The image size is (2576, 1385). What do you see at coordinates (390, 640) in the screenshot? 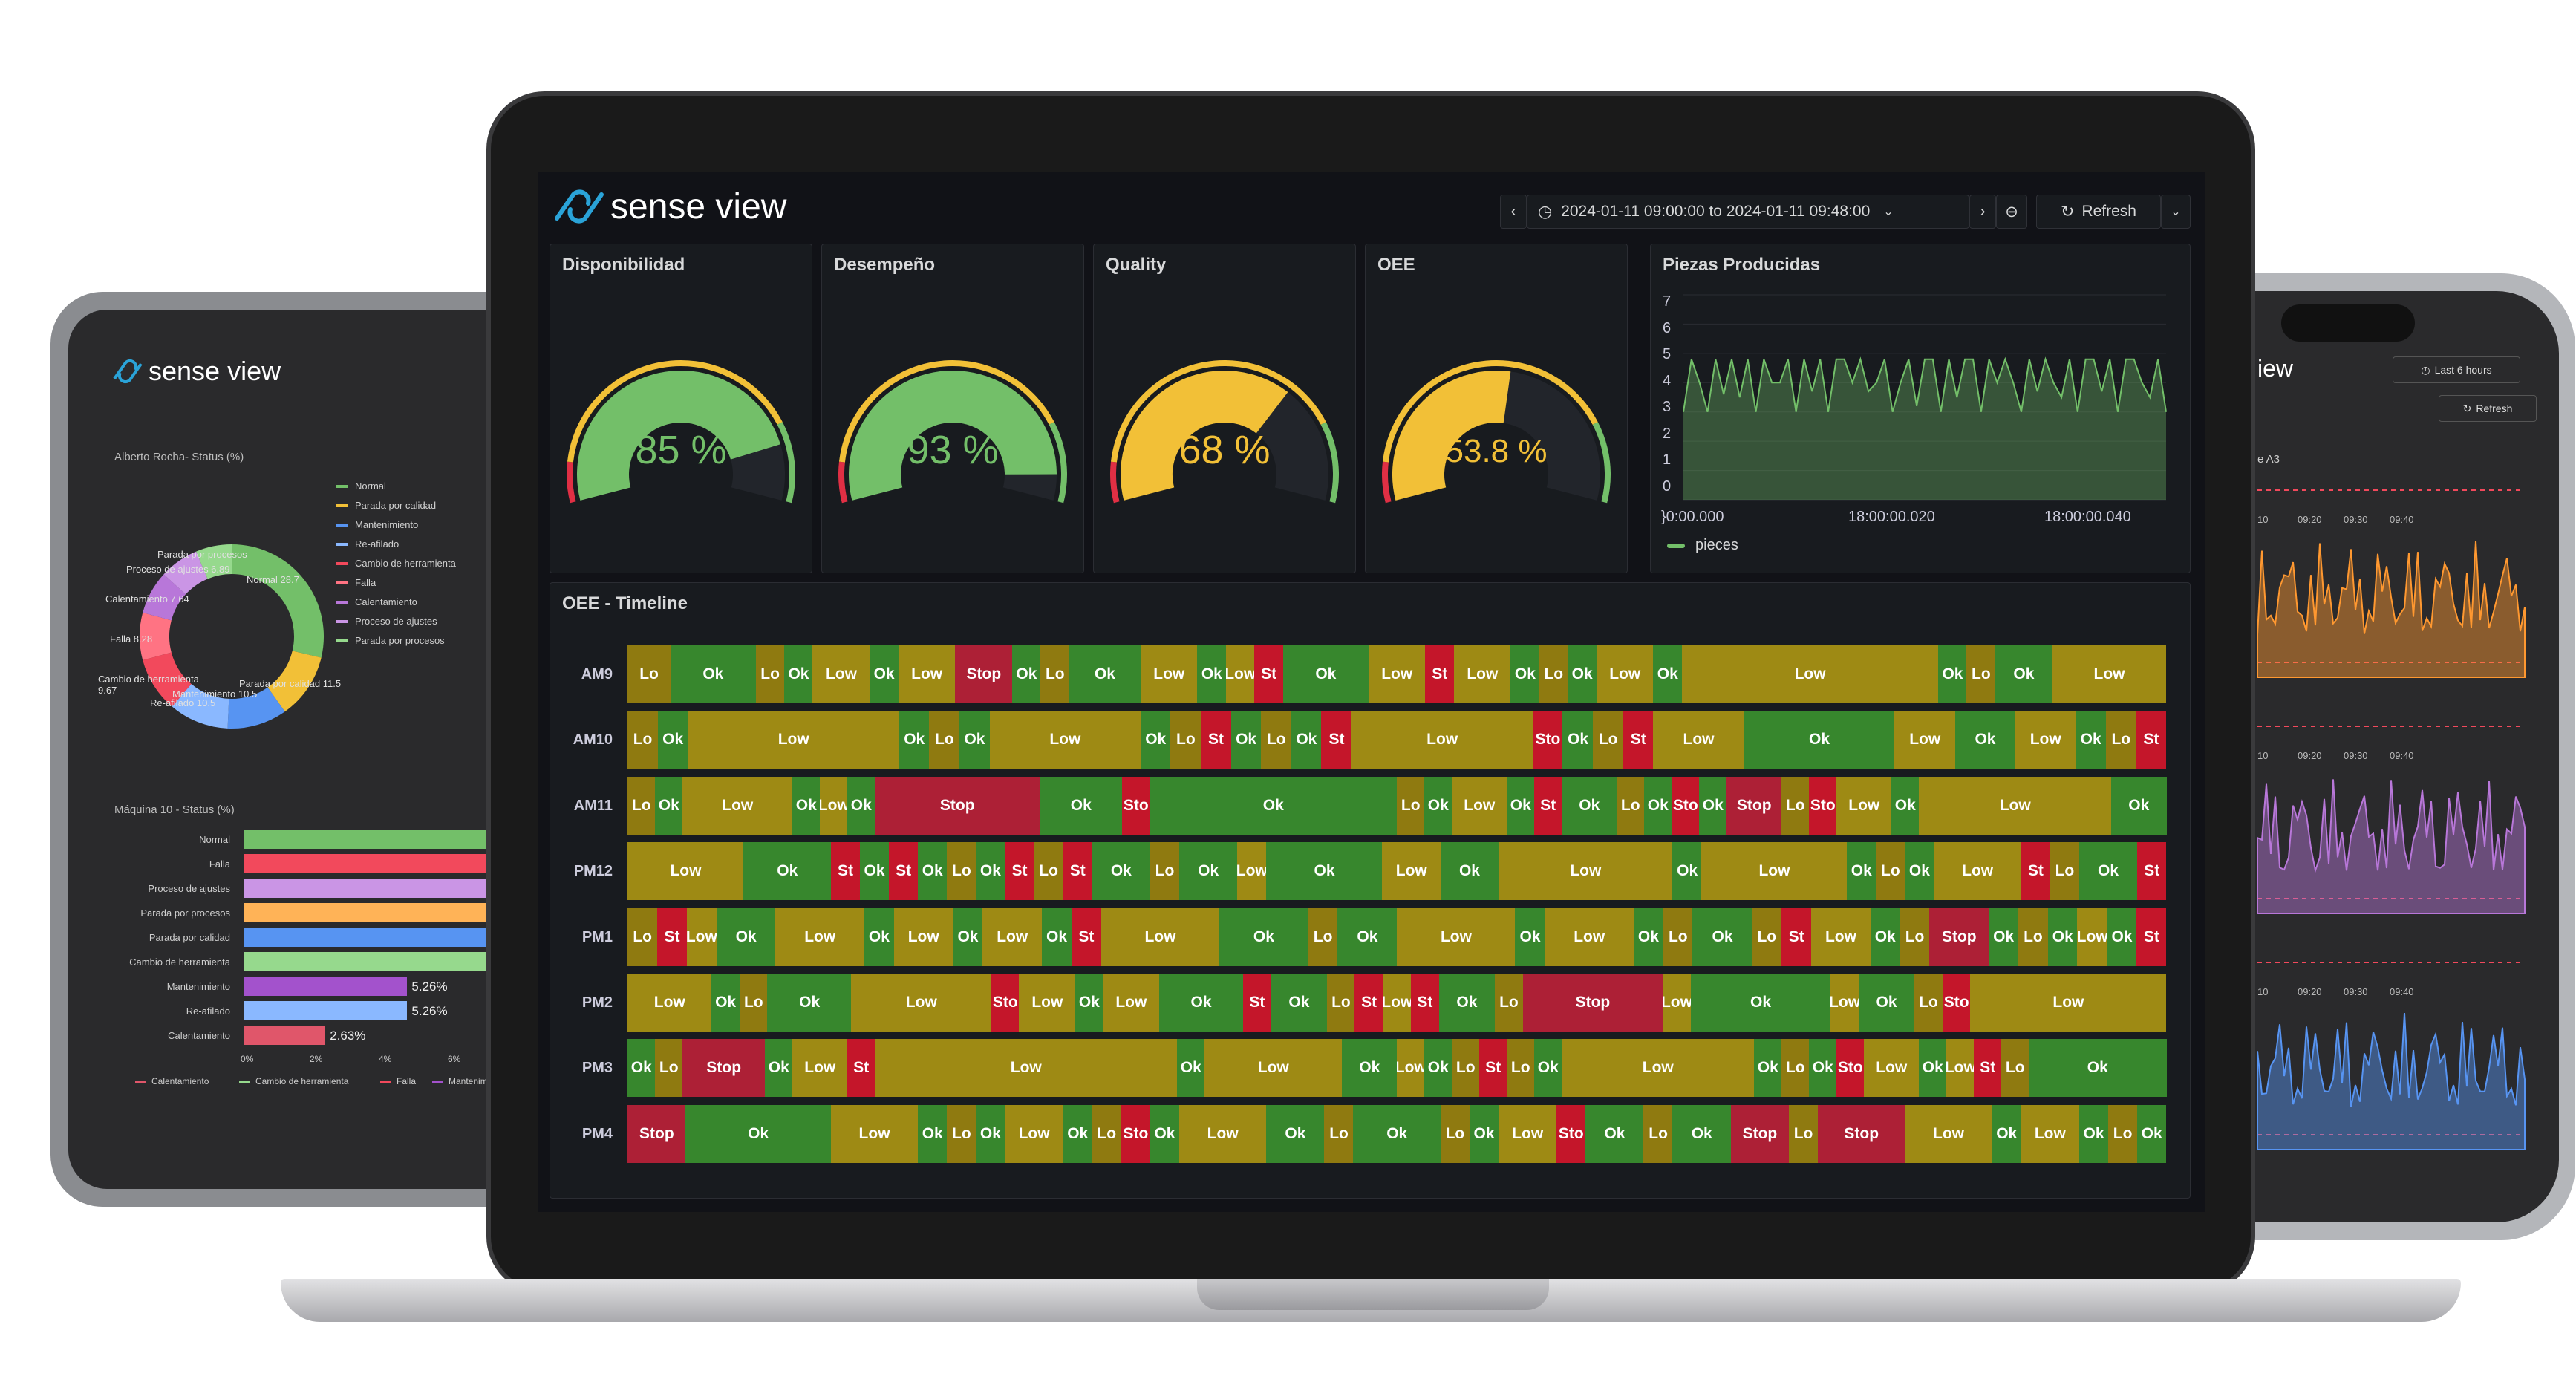
I see `pie-legend-item: Parada por procesos` at bounding box center [390, 640].